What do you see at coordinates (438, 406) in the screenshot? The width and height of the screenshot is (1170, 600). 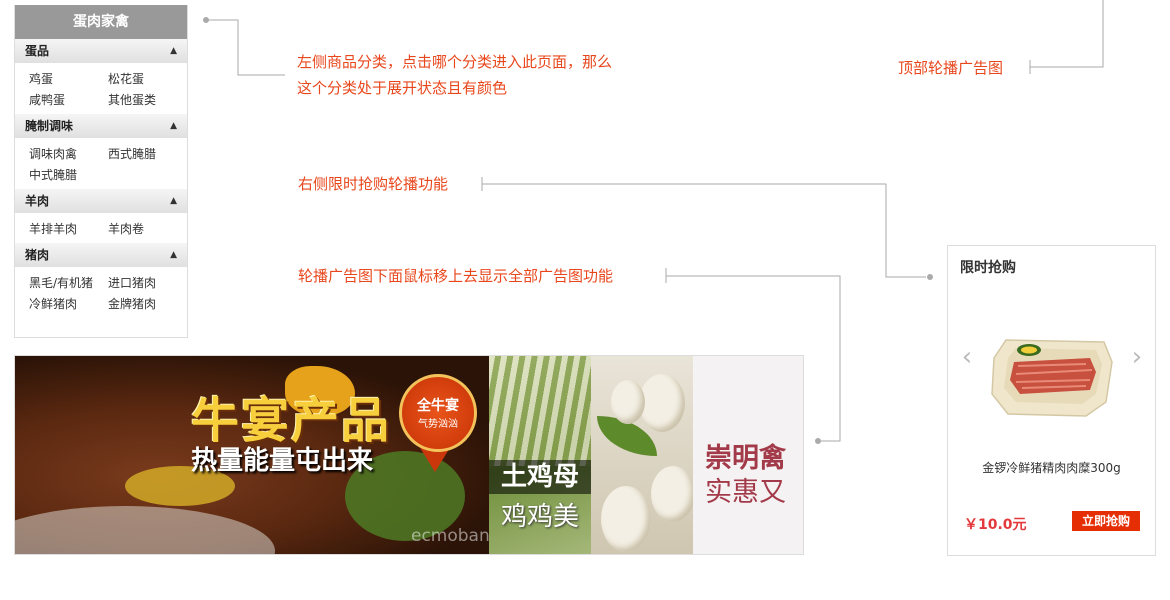 I see `badge-main-text: 全牛宴` at bounding box center [438, 406].